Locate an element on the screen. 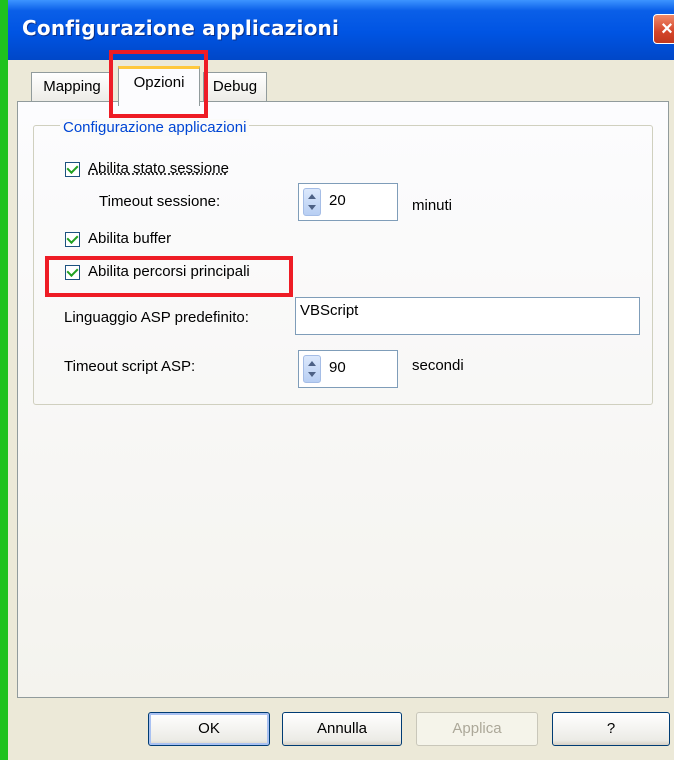  apply-button-label: Applica is located at coordinates (477, 728).